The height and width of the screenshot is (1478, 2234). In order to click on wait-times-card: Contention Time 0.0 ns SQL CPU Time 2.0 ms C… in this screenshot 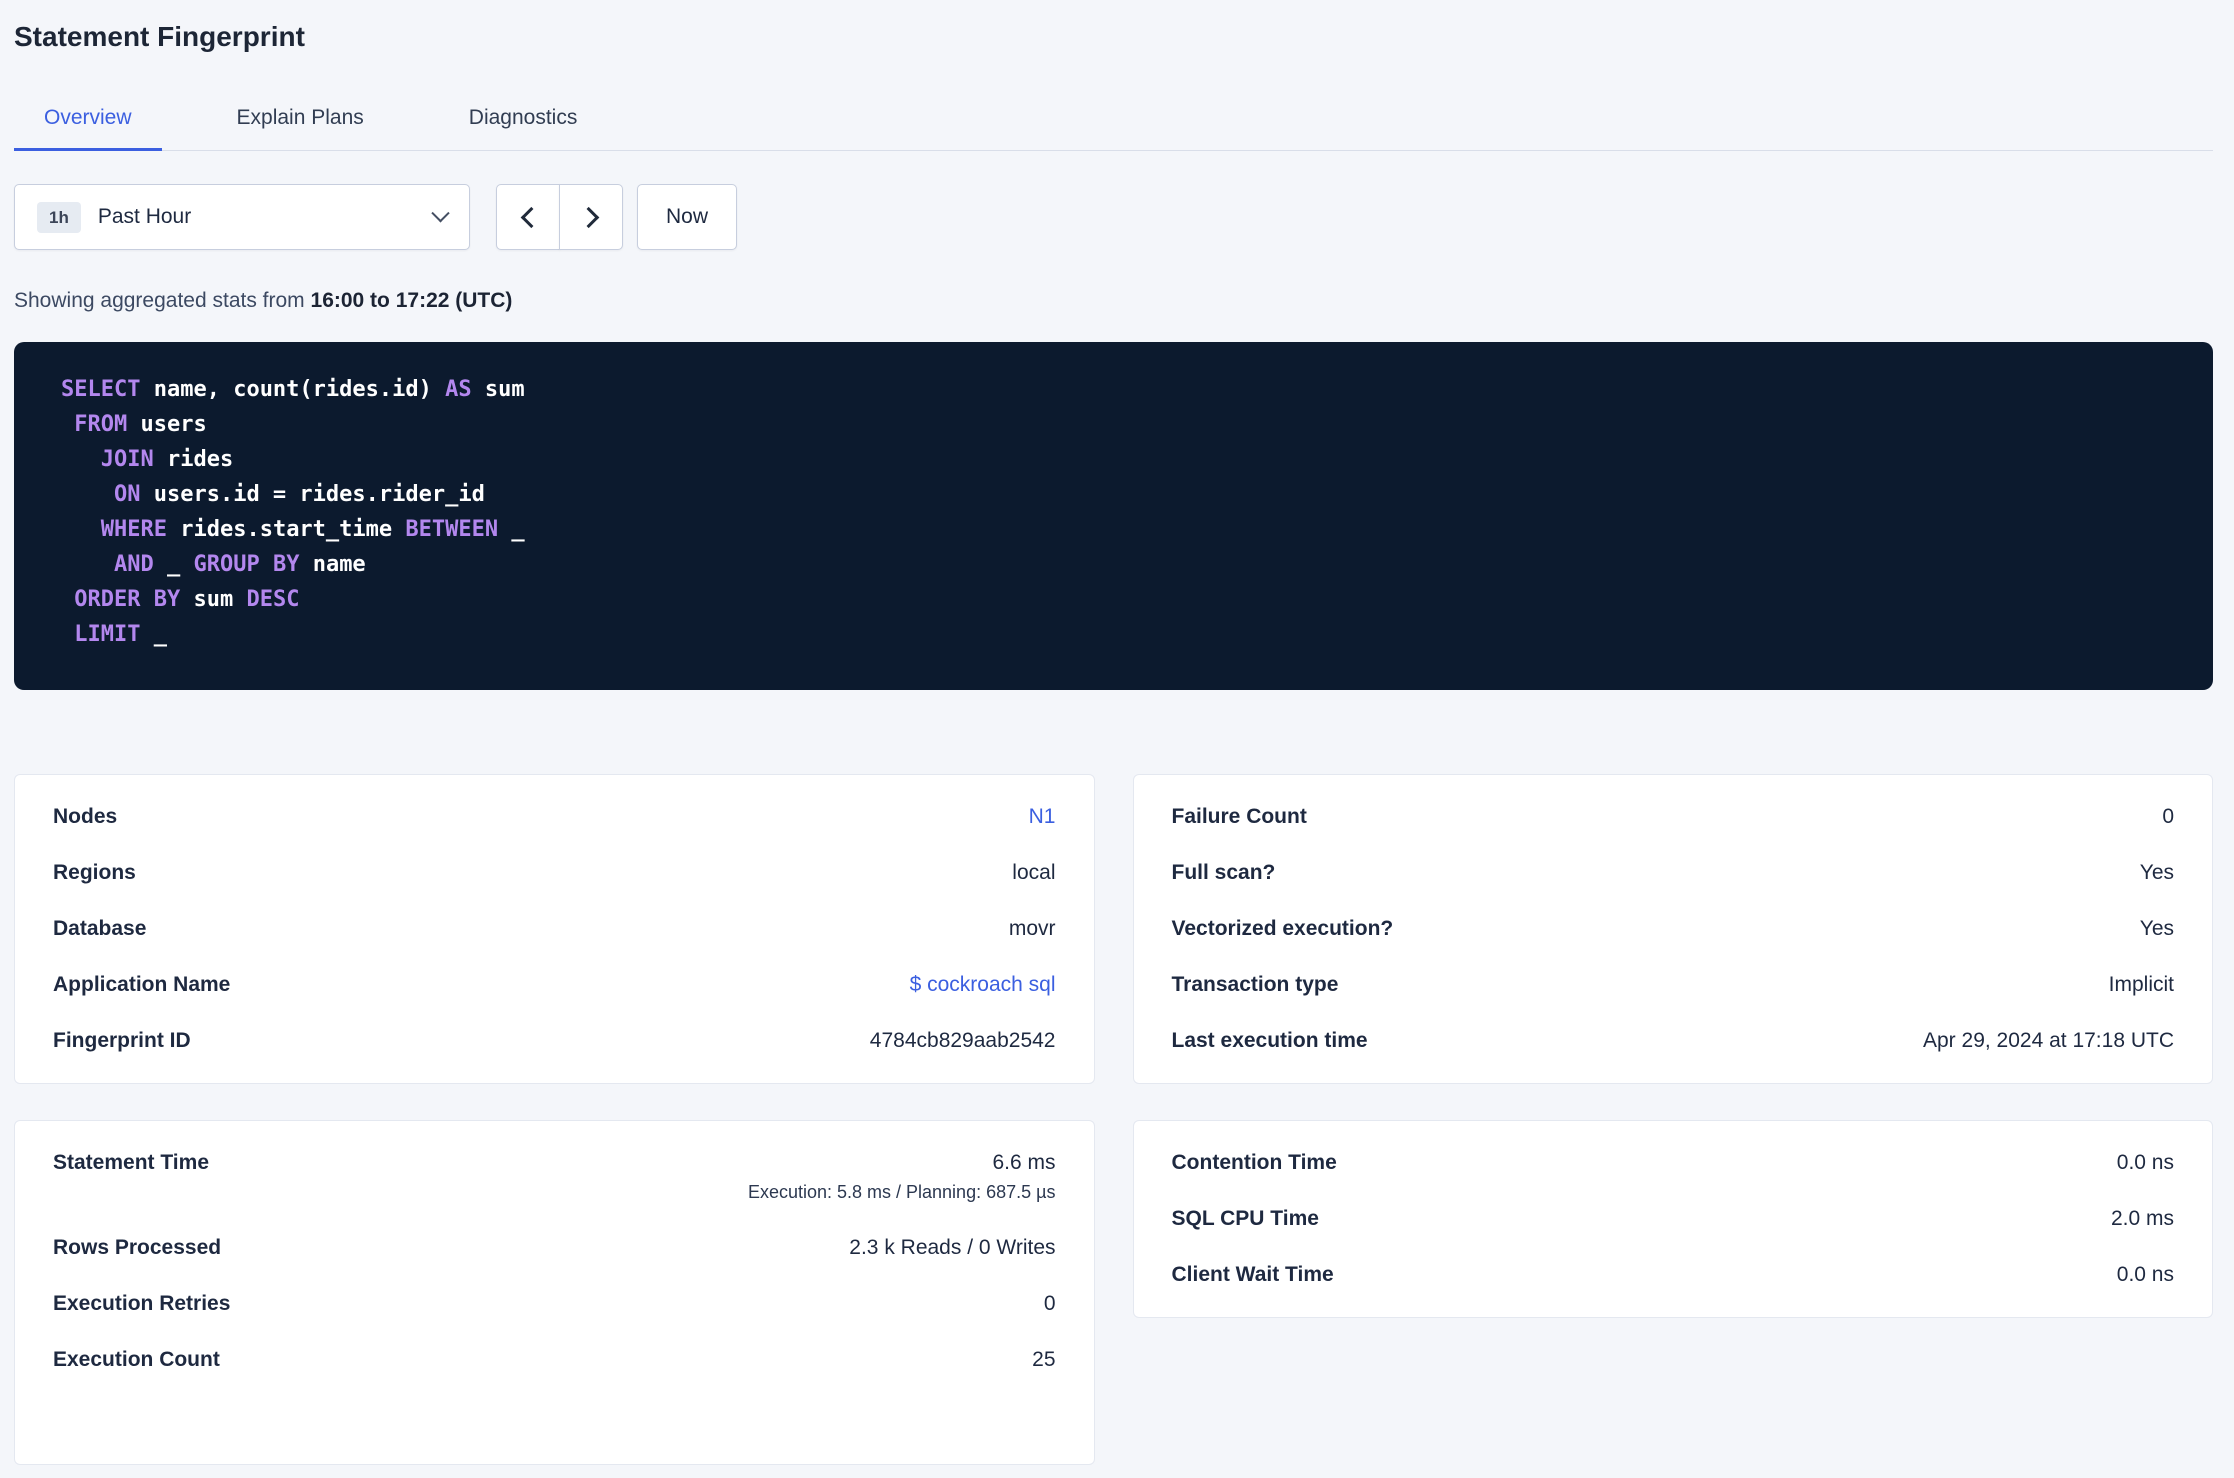, I will do `click(1672, 1219)`.